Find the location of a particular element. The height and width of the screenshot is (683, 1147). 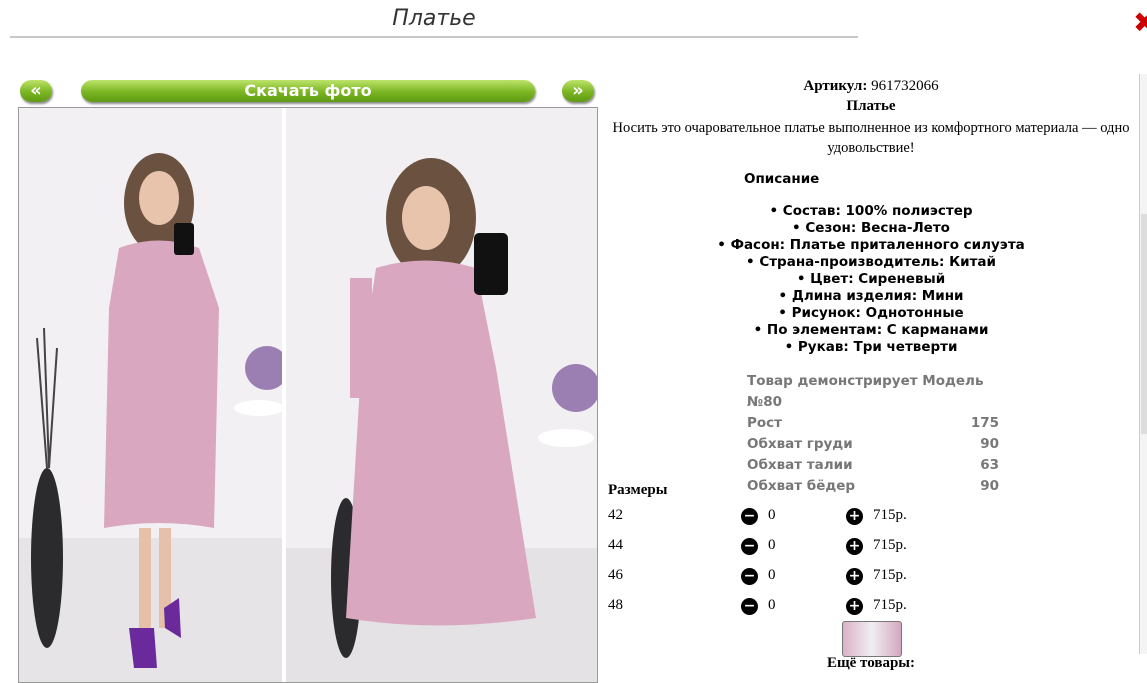

description-heading: Описание is located at coordinates (782, 179).